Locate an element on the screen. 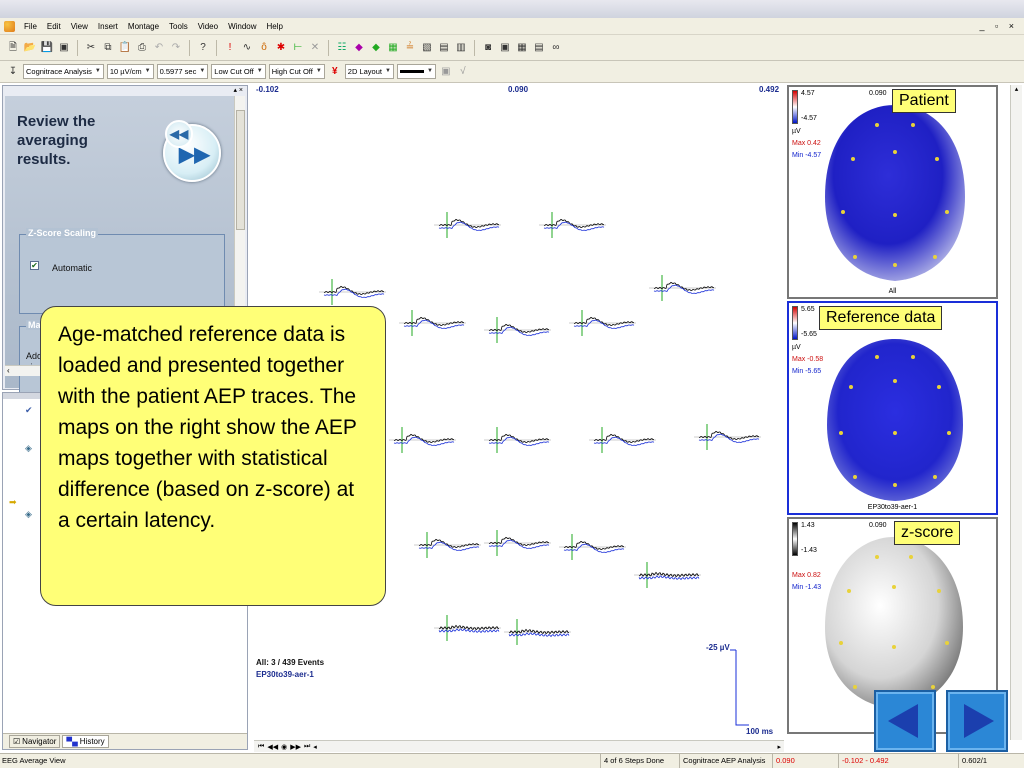 The image size is (1024, 768). reference-data-label: Reference data is located at coordinates (881, 318).